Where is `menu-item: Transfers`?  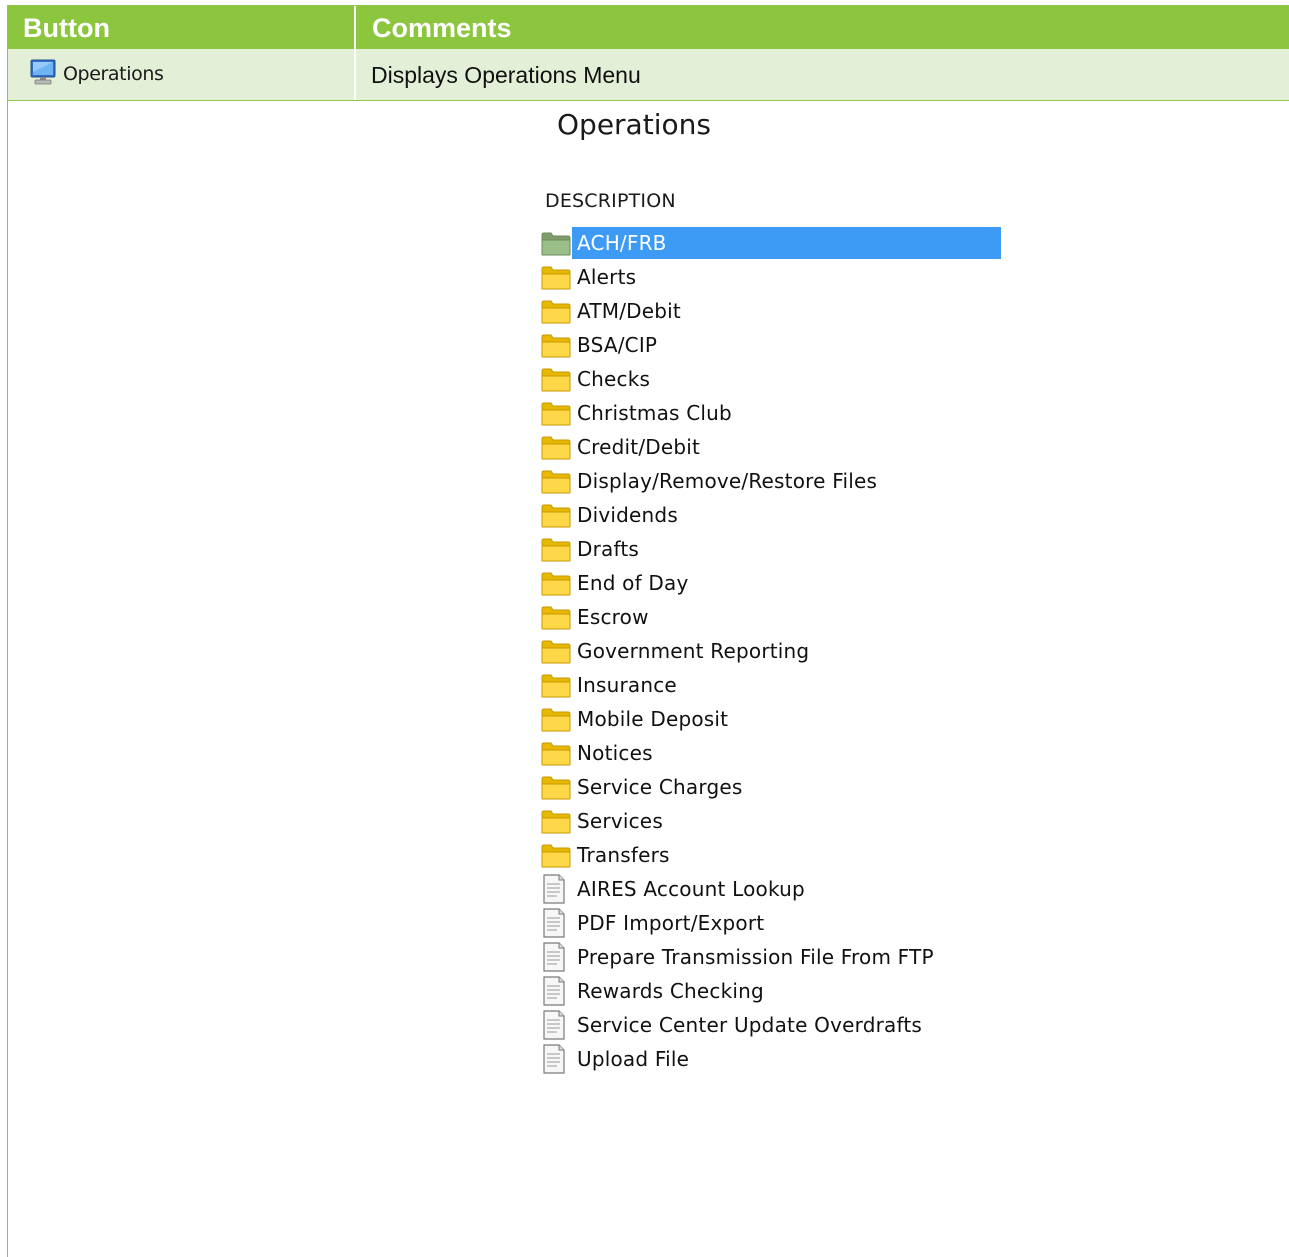
menu-item: Transfers is located at coordinates (770, 855).